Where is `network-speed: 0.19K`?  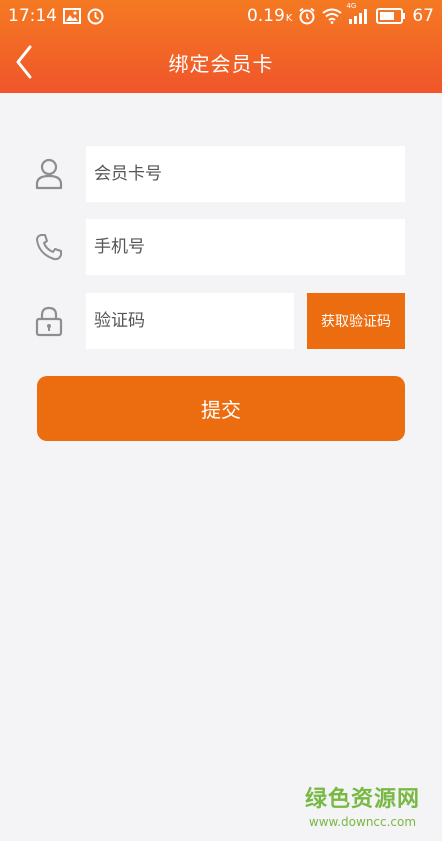 network-speed: 0.19K is located at coordinates (269, 16).